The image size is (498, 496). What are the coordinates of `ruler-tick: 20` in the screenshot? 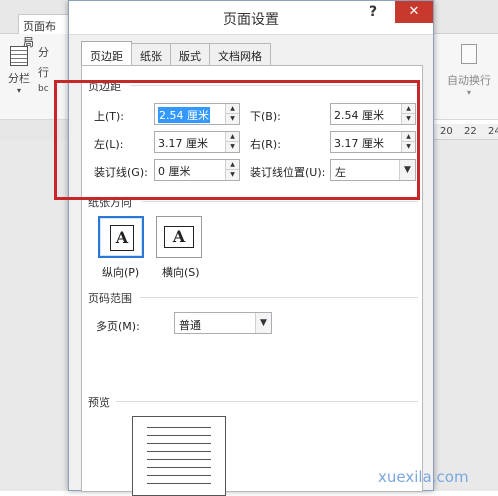 It's located at (446, 131).